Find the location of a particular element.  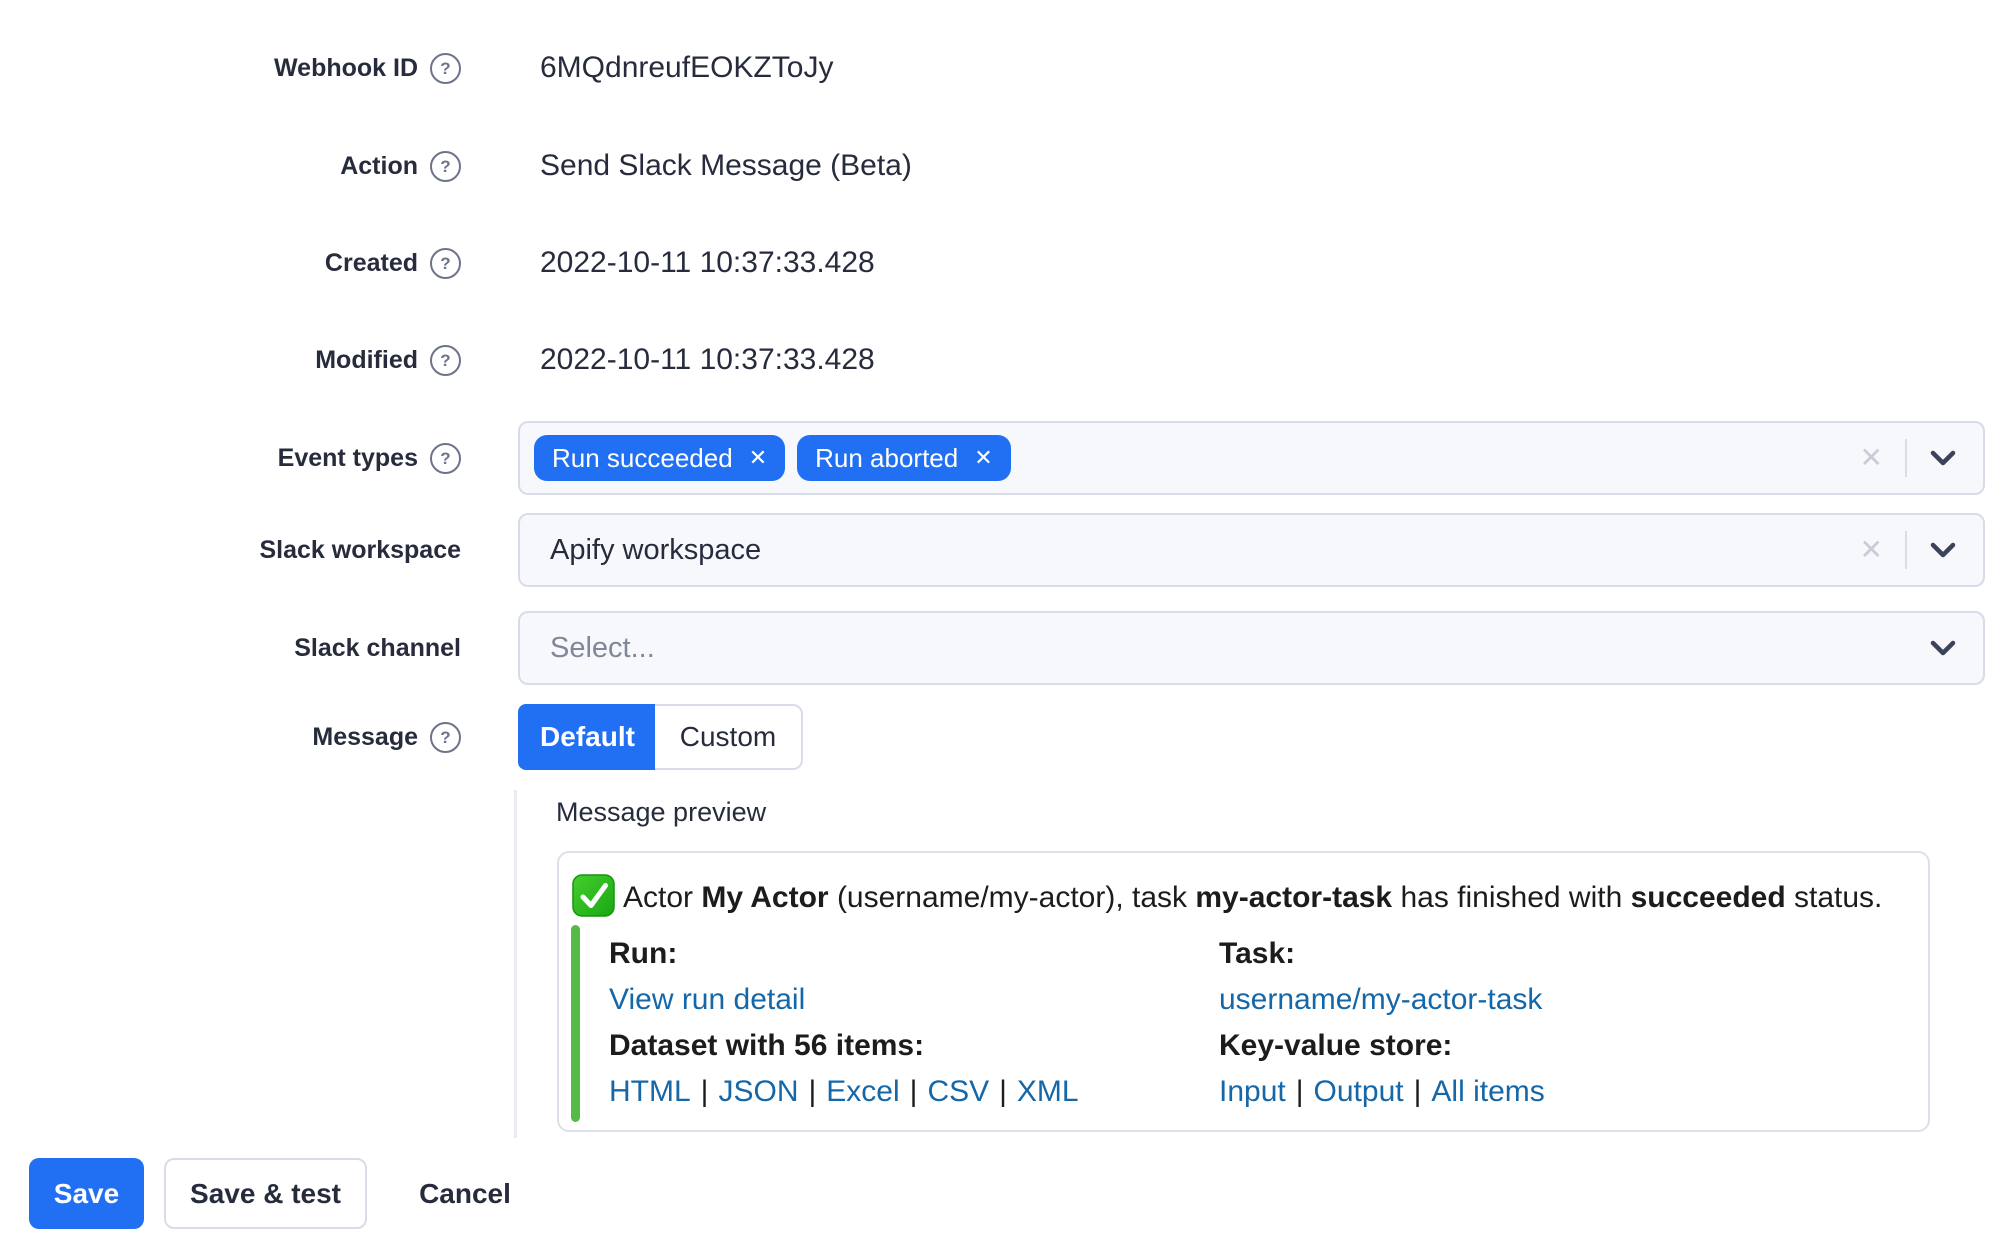

message-label: Message ? is located at coordinates (230, 737).